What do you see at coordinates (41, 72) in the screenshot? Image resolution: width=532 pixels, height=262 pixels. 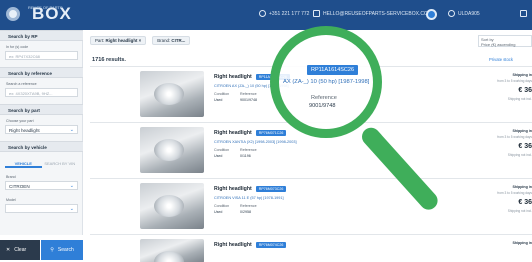 I see `section-search-reference: Search by reference` at bounding box center [41, 72].